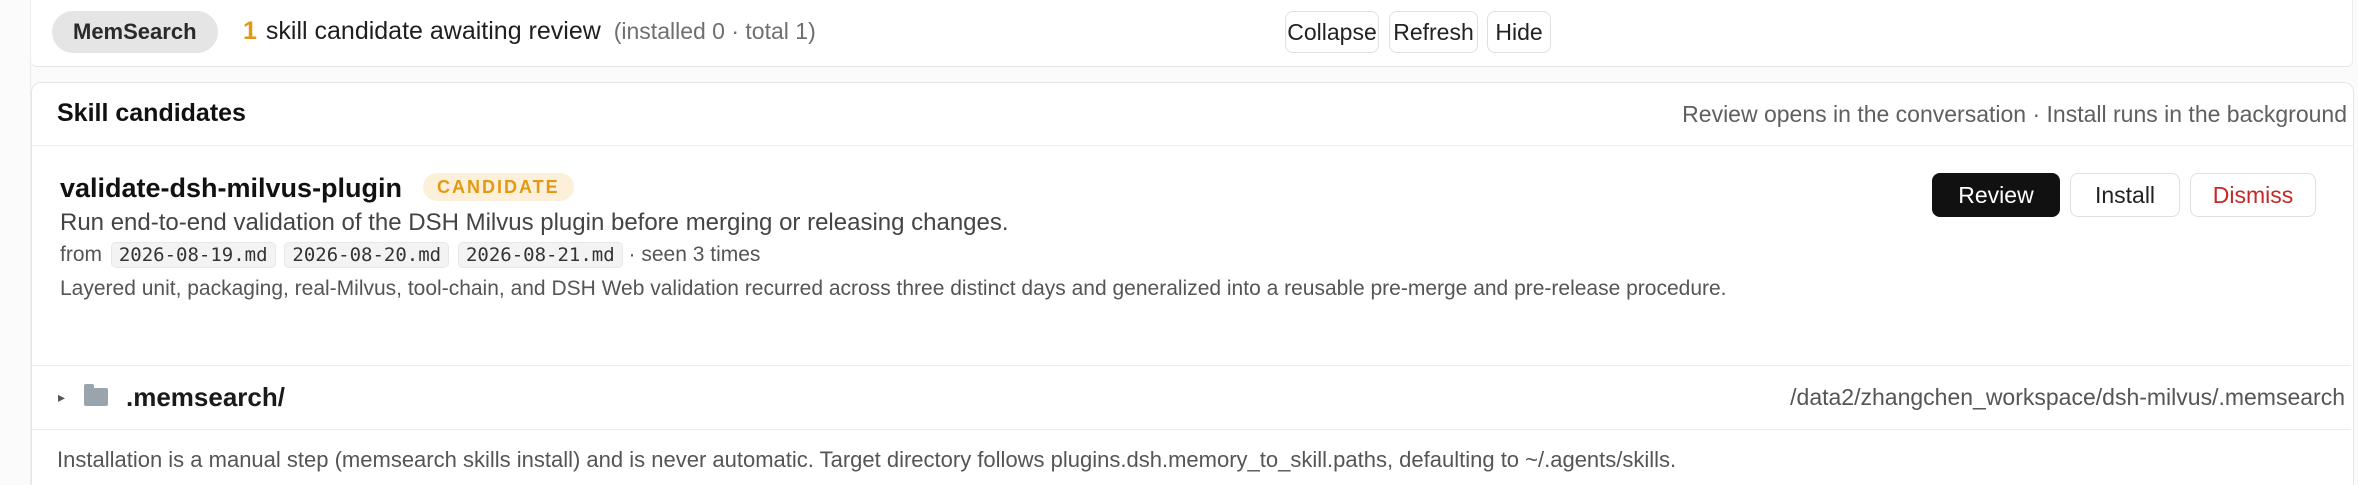  I want to click on summary-totals: (installed 0 · total 1), so click(714, 31).